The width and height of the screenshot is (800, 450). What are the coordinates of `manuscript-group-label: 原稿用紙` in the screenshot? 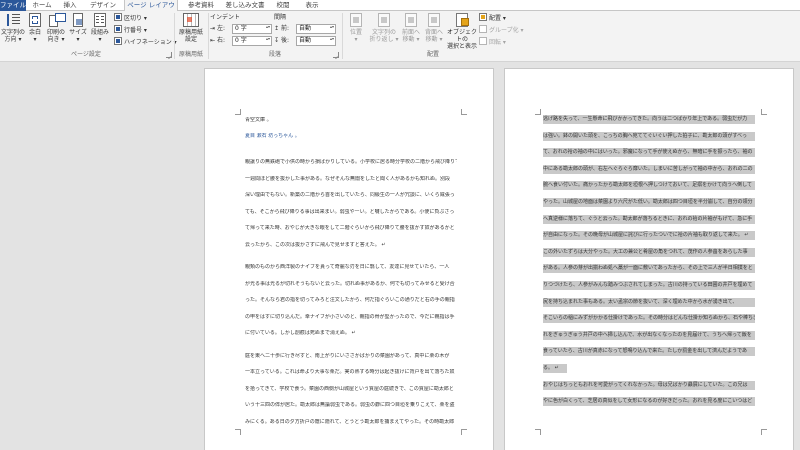 It's located at (190, 54).